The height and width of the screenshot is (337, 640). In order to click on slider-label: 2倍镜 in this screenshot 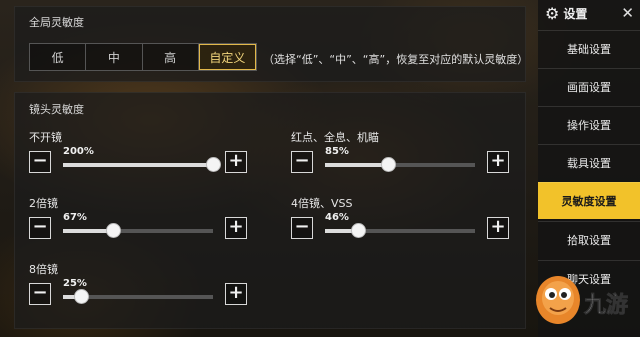, I will do `click(43, 203)`.